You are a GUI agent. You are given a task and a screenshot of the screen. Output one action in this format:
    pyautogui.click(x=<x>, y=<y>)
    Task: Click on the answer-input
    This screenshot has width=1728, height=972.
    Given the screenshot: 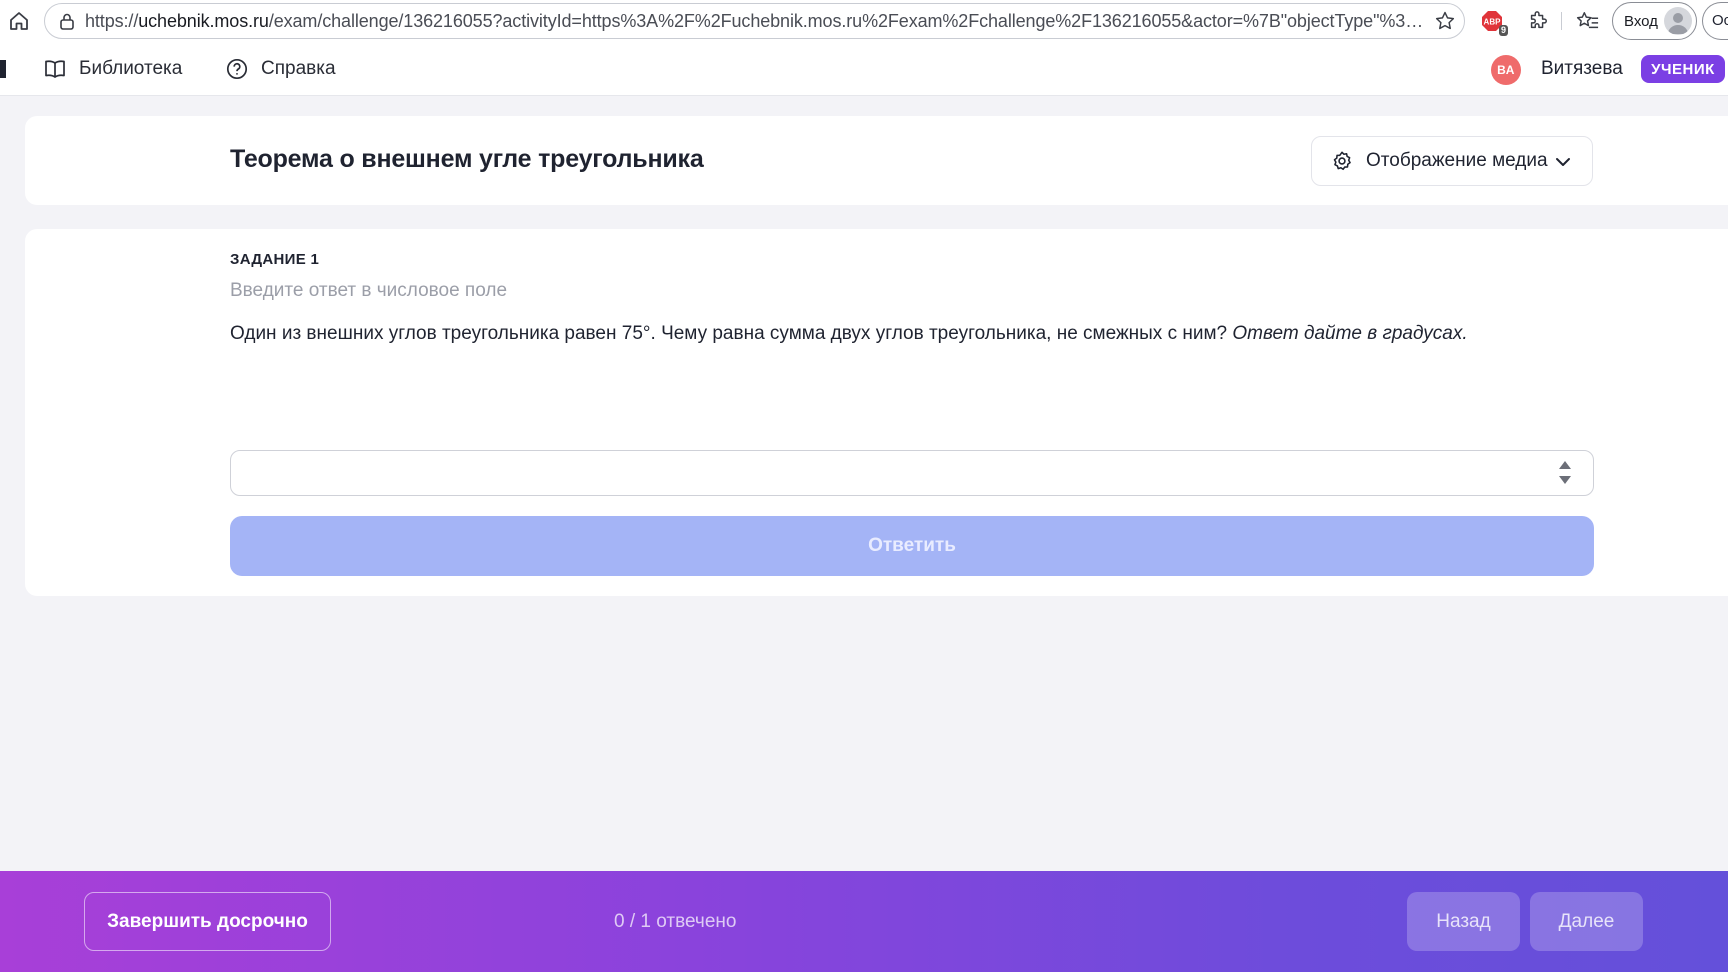 What is the action you would take?
    pyautogui.click(x=891, y=473)
    